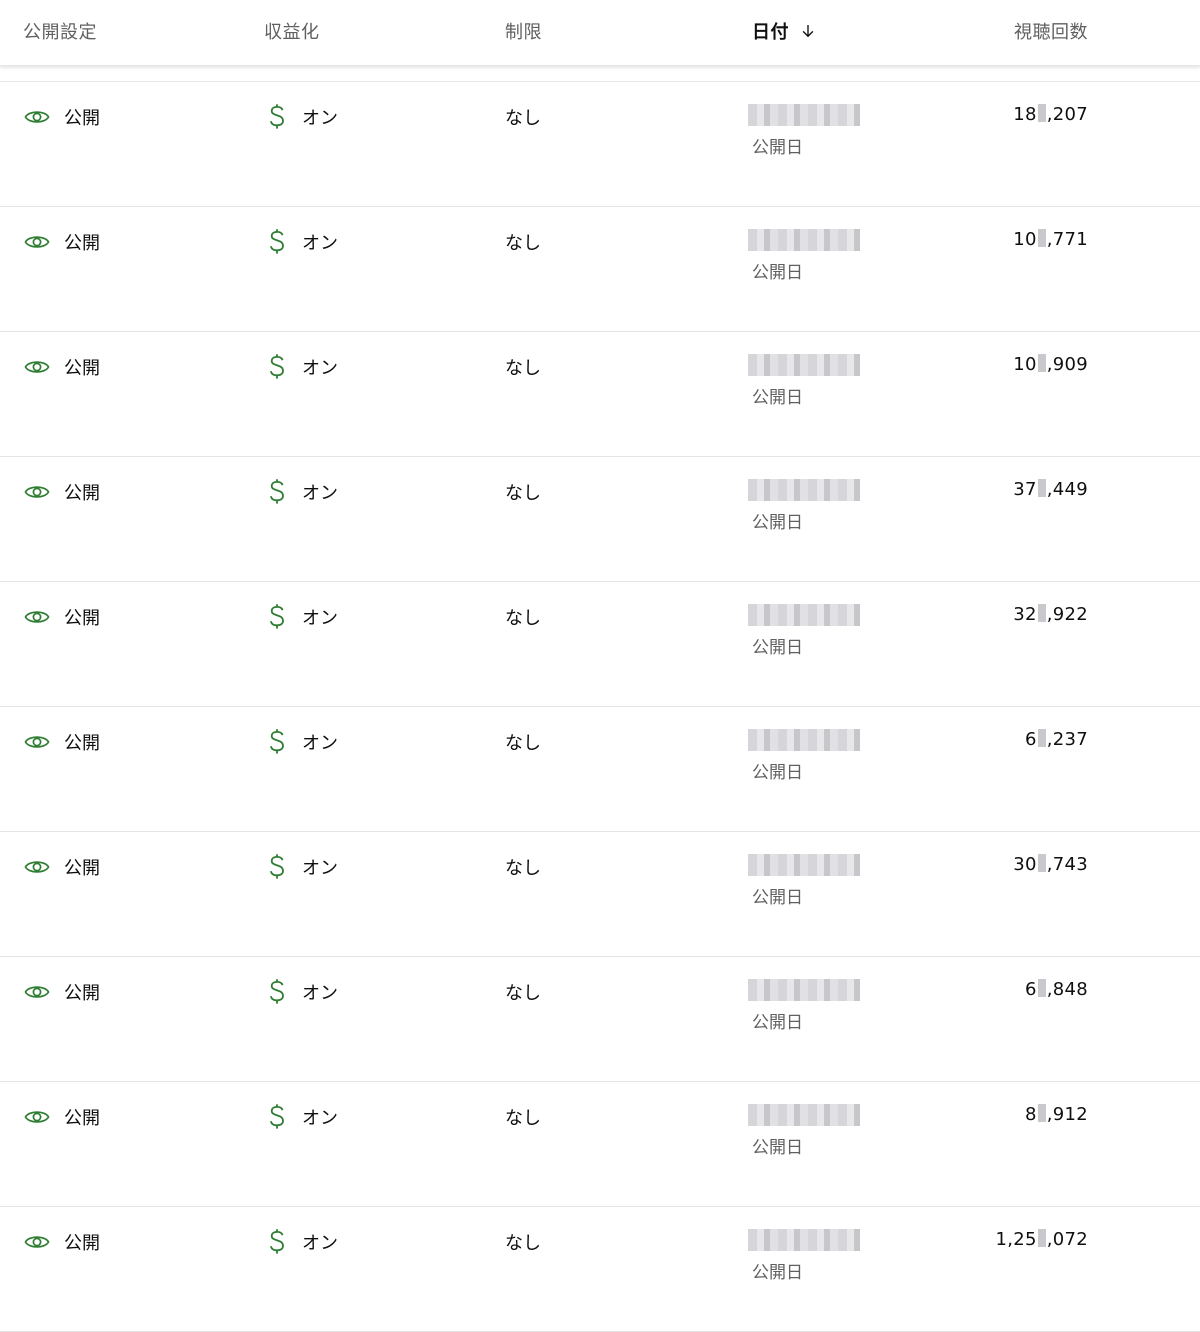 The height and width of the screenshot is (1332, 1200). I want to click on table-row: 公開 オン なし 公開日 1,25 ,072, so click(600, 1269).